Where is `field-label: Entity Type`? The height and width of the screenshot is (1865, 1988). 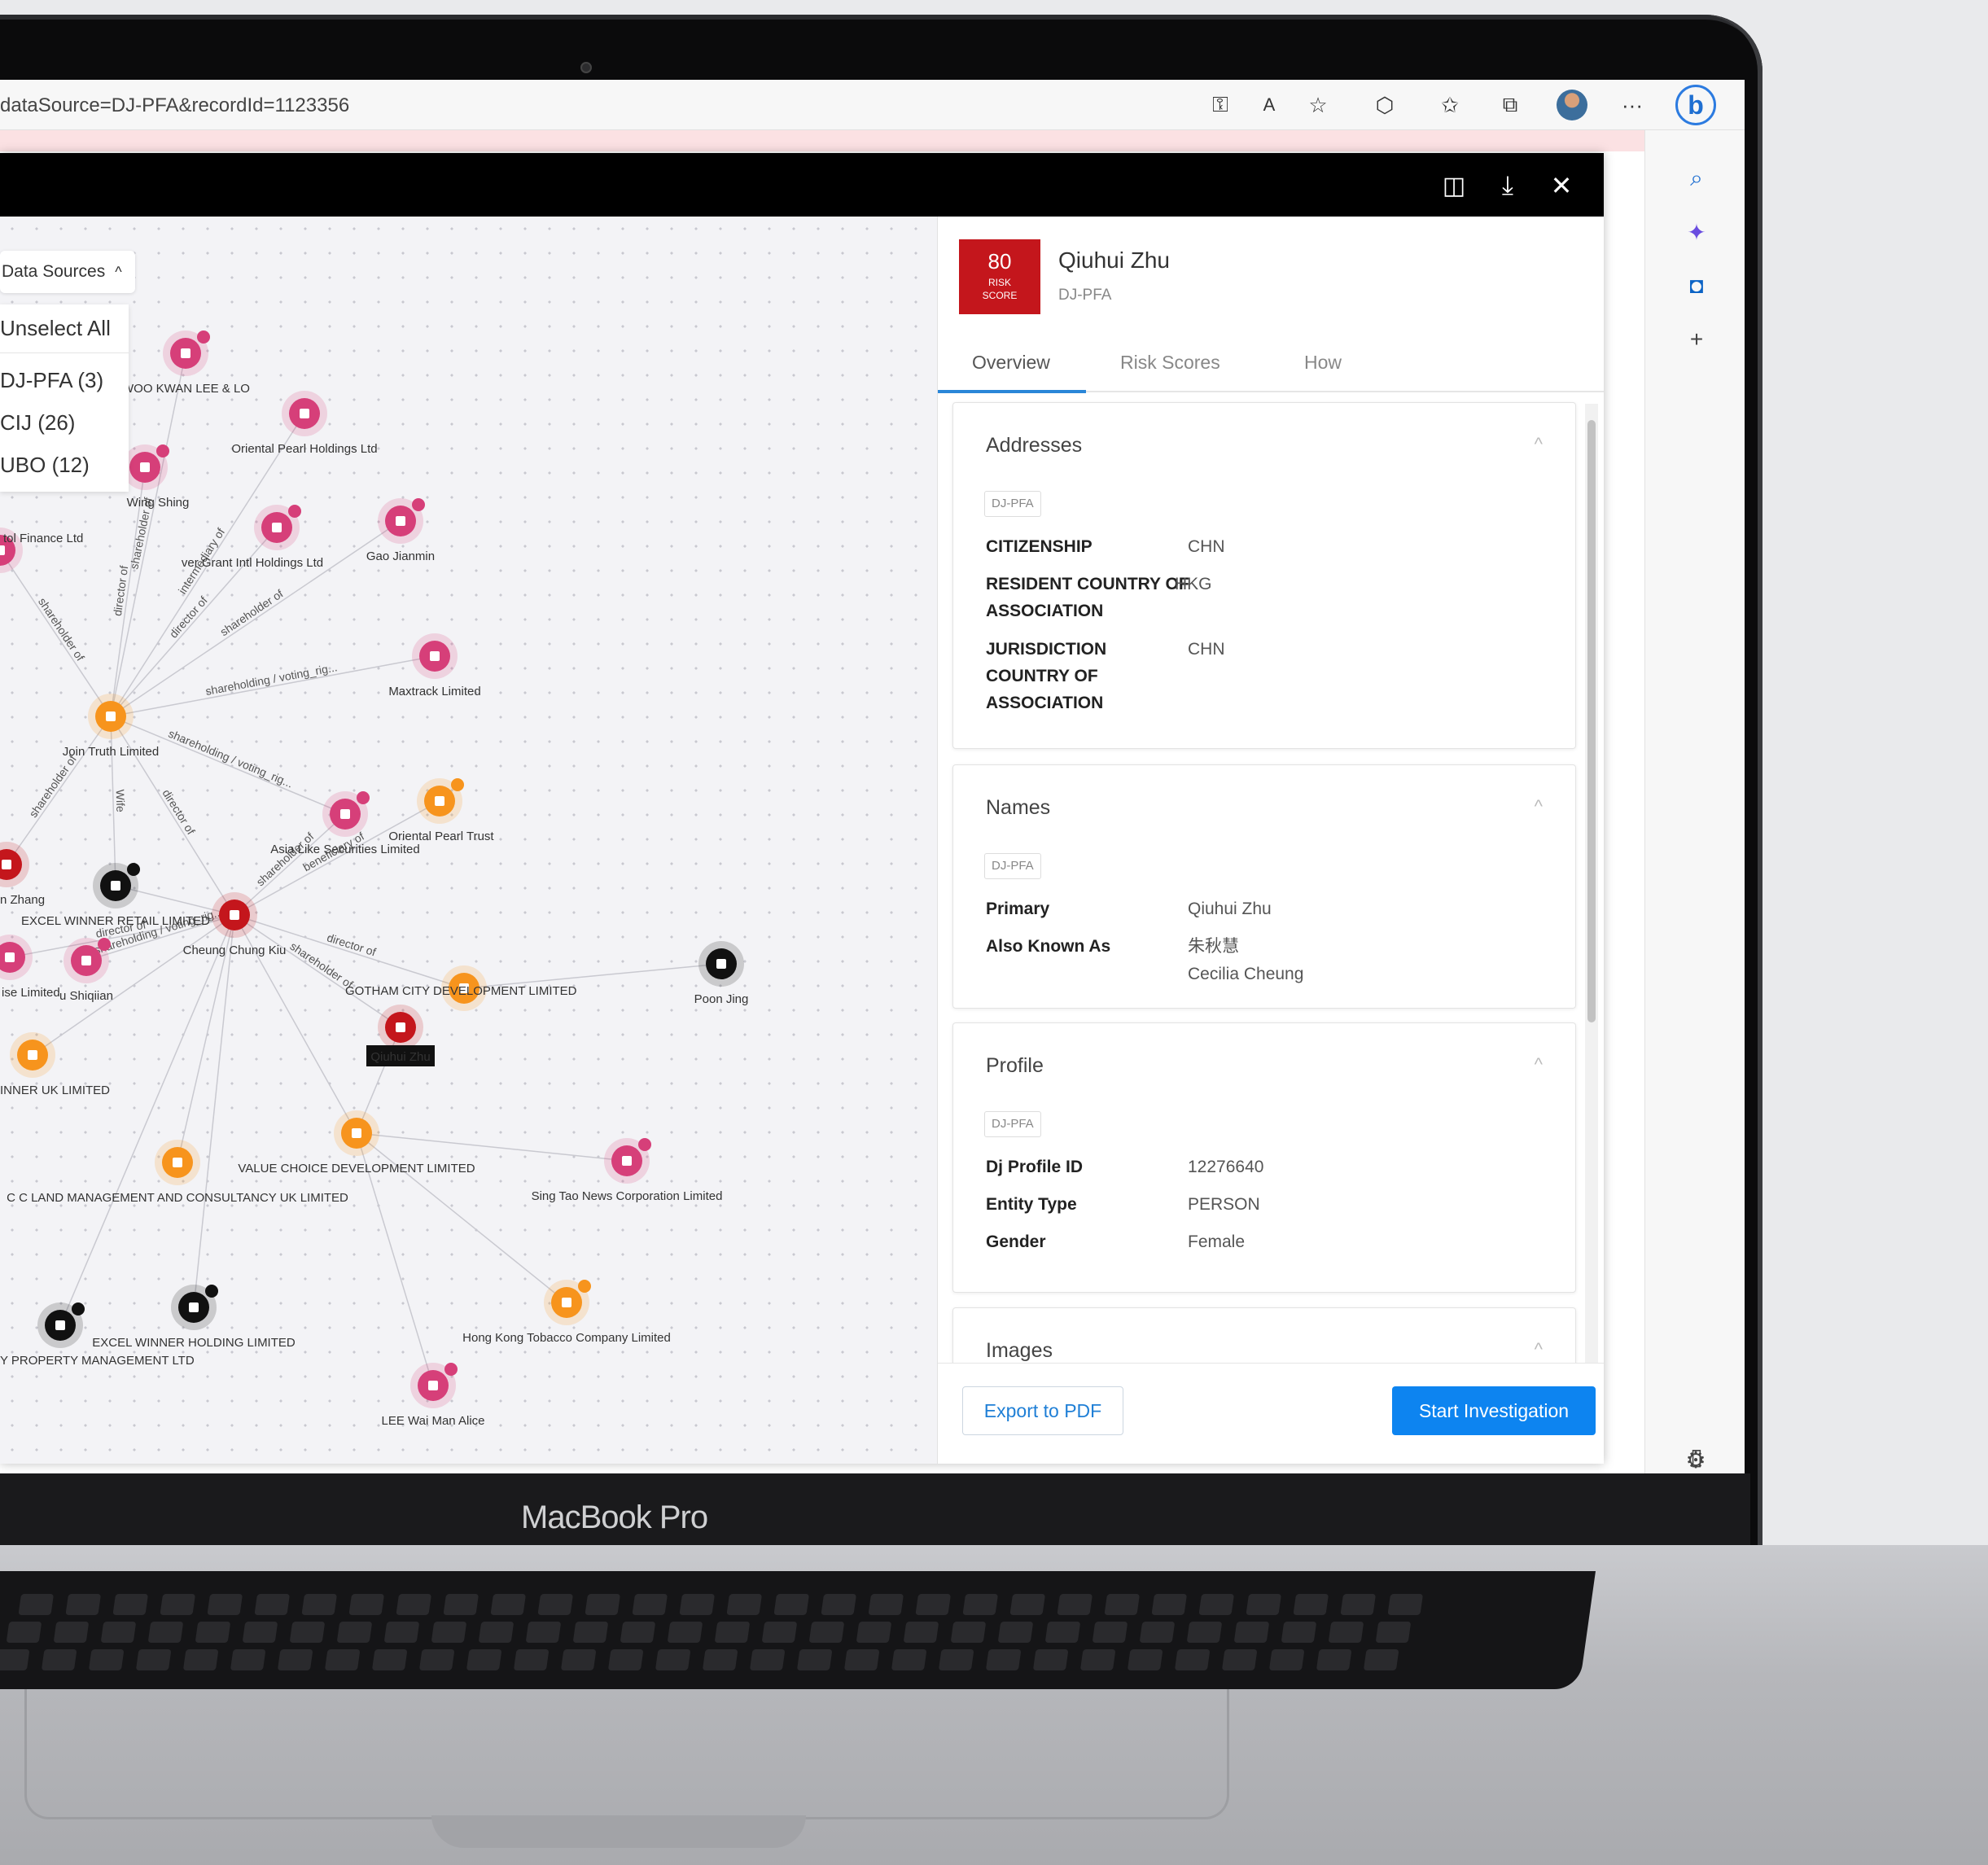
field-label: Entity Type is located at coordinates (1031, 1204).